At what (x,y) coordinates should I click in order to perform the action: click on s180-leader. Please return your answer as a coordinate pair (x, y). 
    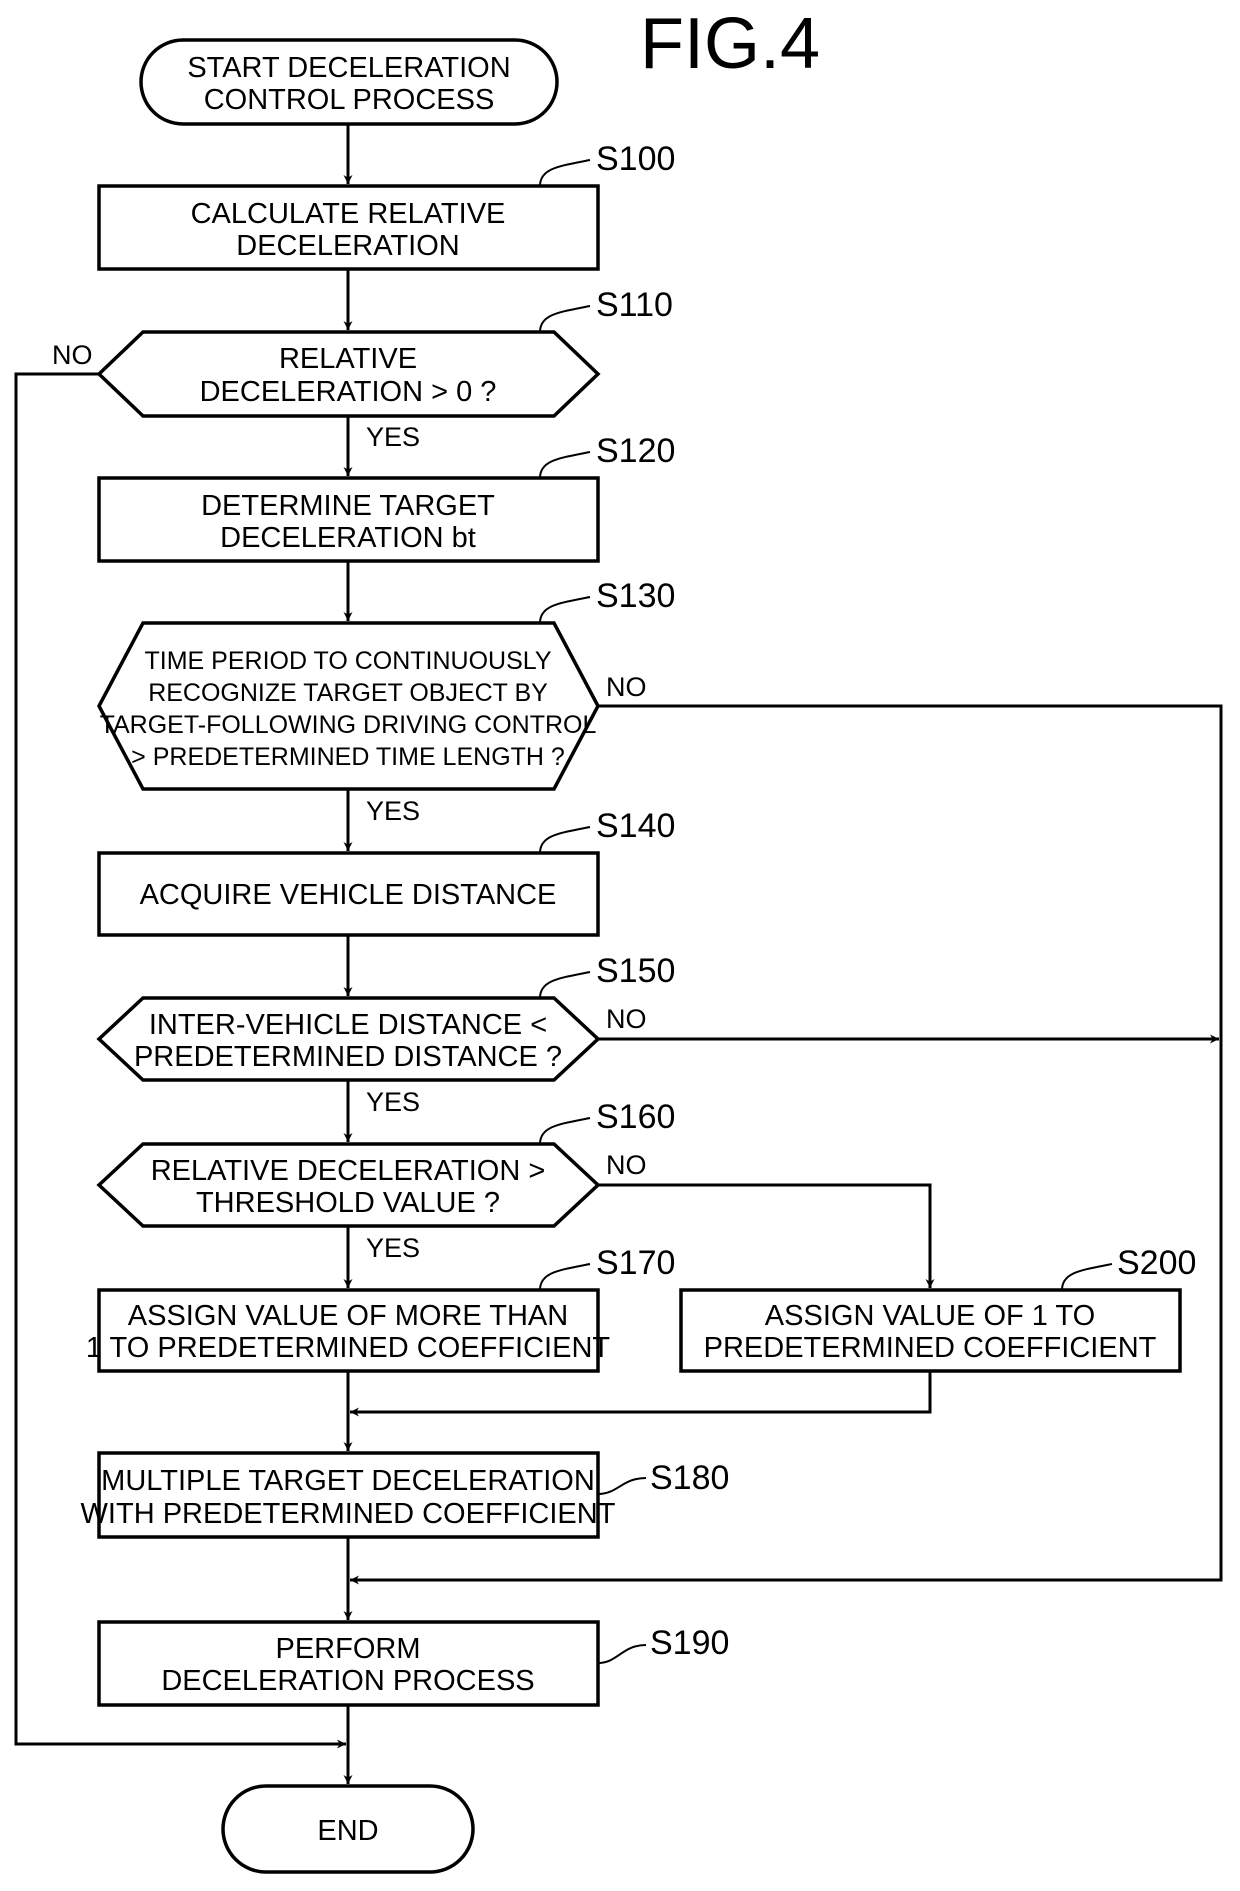
    Looking at the image, I should click on (622, 1486).